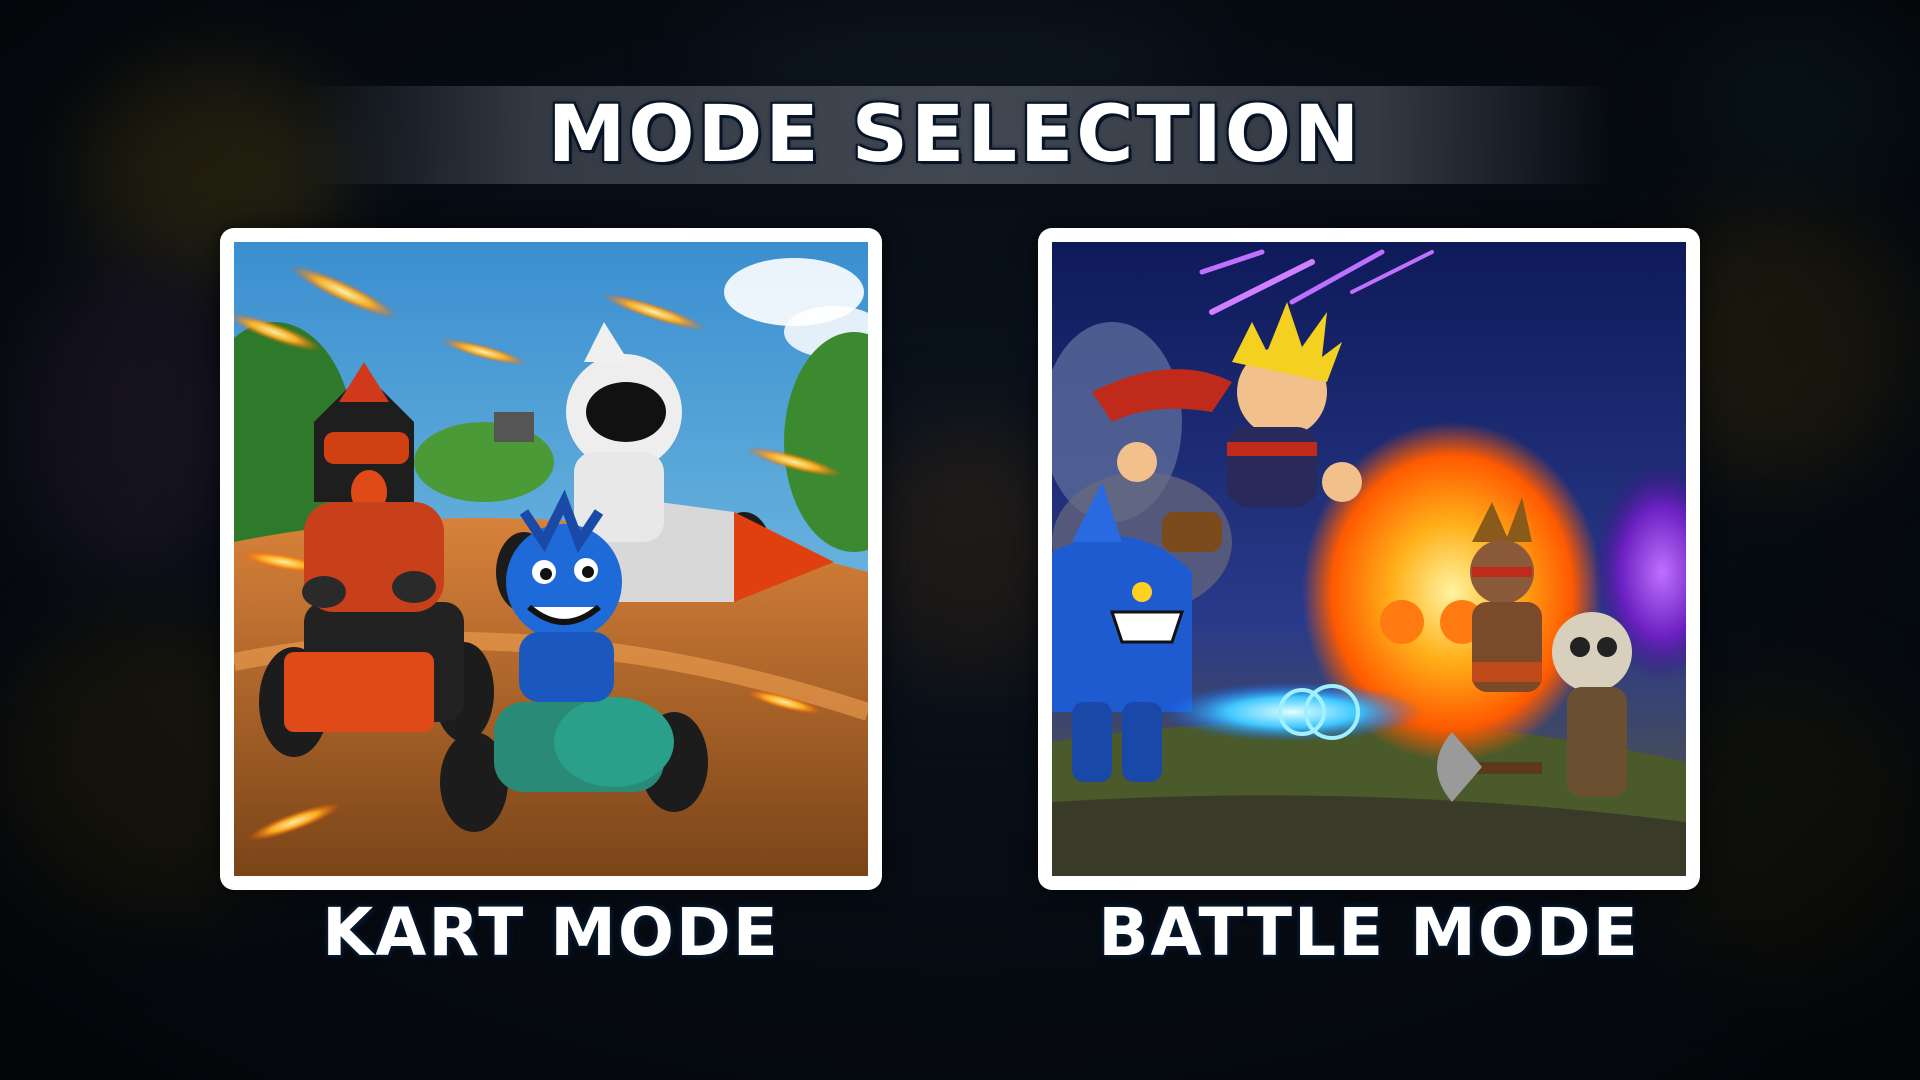 Image resolution: width=1920 pixels, height=1080 pixels. I want to click on battle-mode-label: BATTLE MODE, so click(1369, 932).